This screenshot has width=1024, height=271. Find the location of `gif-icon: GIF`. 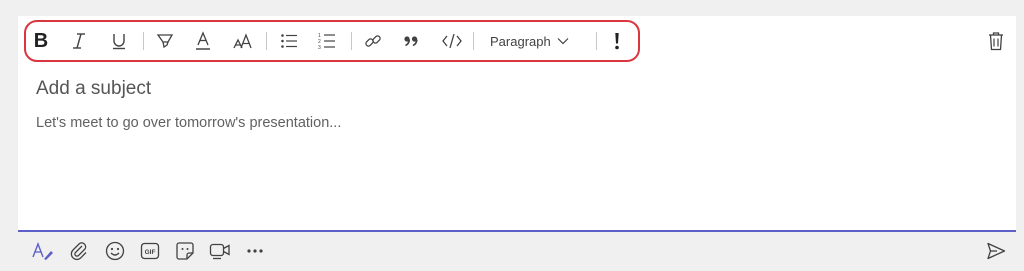

gif-icon: GIF is located at coordinates (150, 251).